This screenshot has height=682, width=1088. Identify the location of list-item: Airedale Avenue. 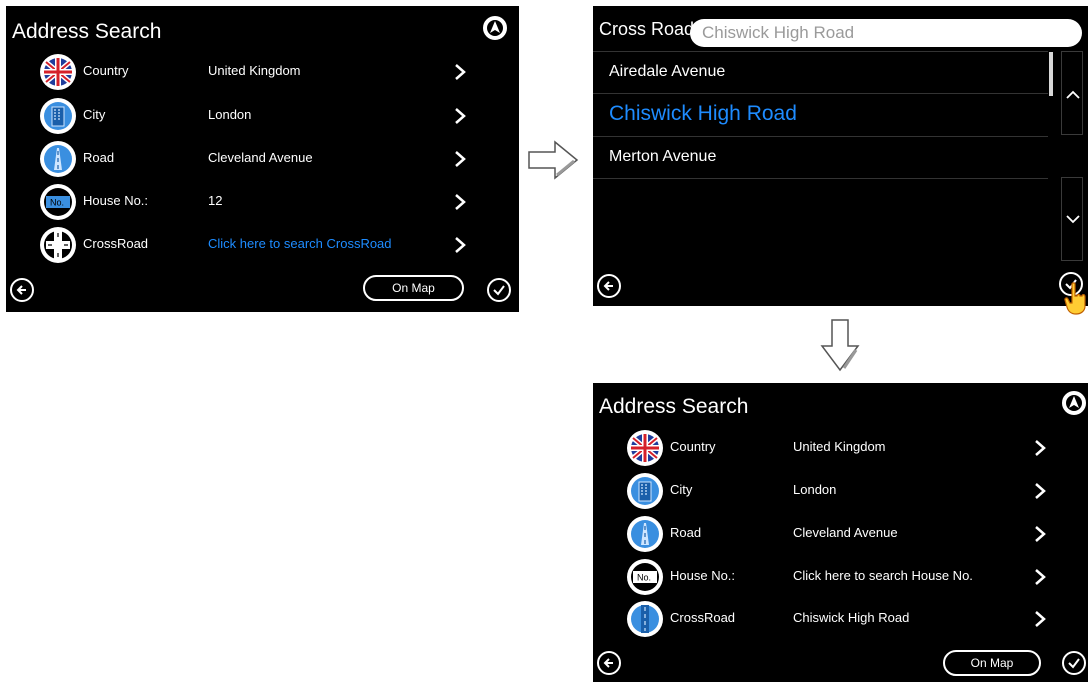
(829, 72).